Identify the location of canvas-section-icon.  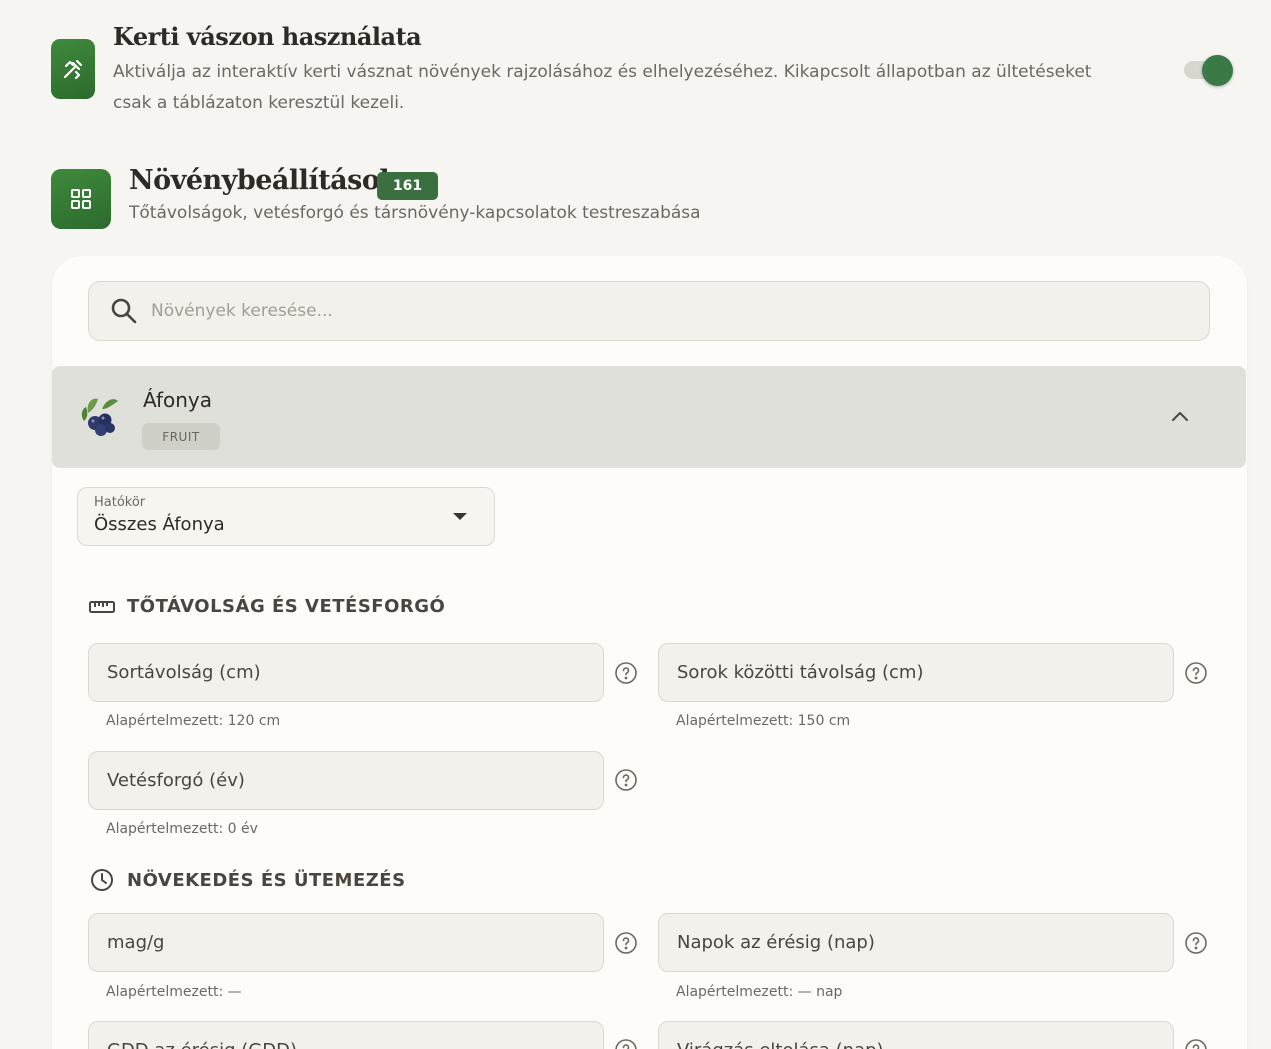
(73, 69).